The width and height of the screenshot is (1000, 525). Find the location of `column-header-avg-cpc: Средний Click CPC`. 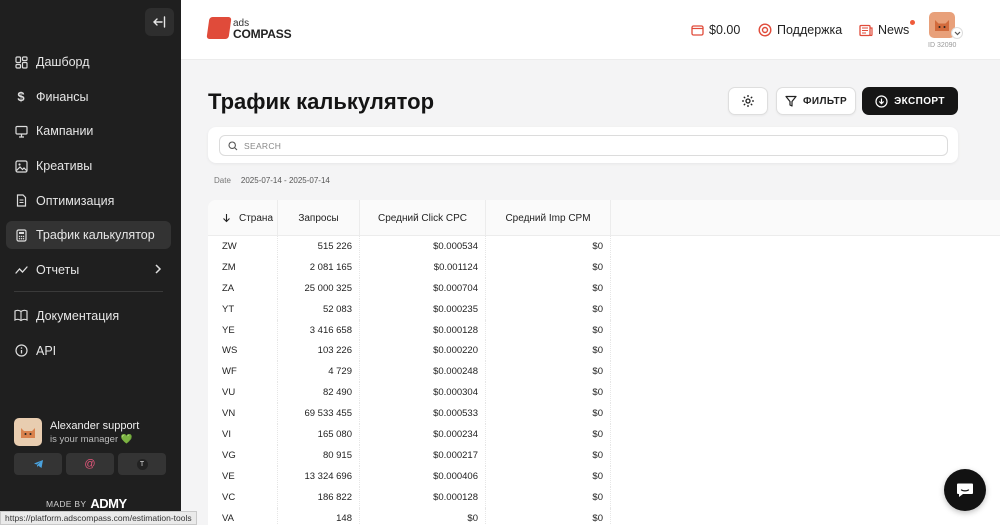

column-header-avg-cpc: Средний Click CPC is located at coordinates (423, 218).